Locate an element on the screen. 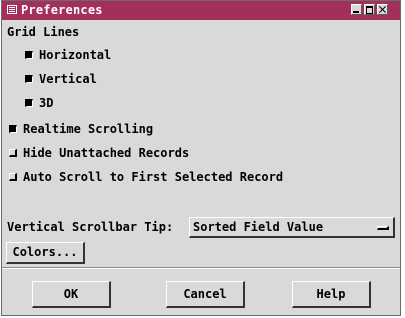 The height and width of the screenshot is (318, 405). scrollbar-tip-dropdown: Sorted Field Value is located at coordinates (292, 227).